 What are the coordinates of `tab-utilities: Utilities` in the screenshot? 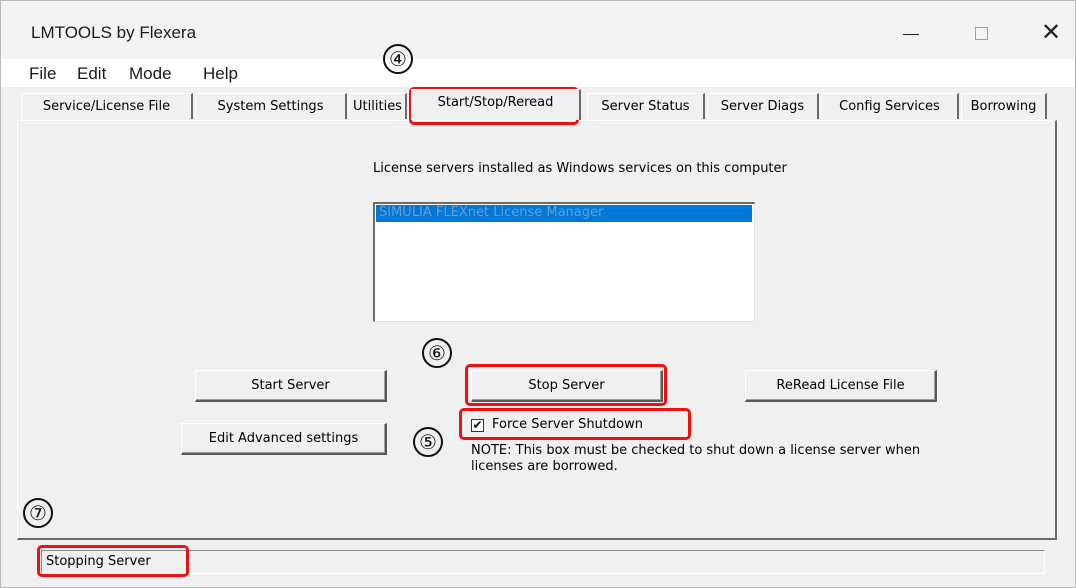 It's located at (378, 106).